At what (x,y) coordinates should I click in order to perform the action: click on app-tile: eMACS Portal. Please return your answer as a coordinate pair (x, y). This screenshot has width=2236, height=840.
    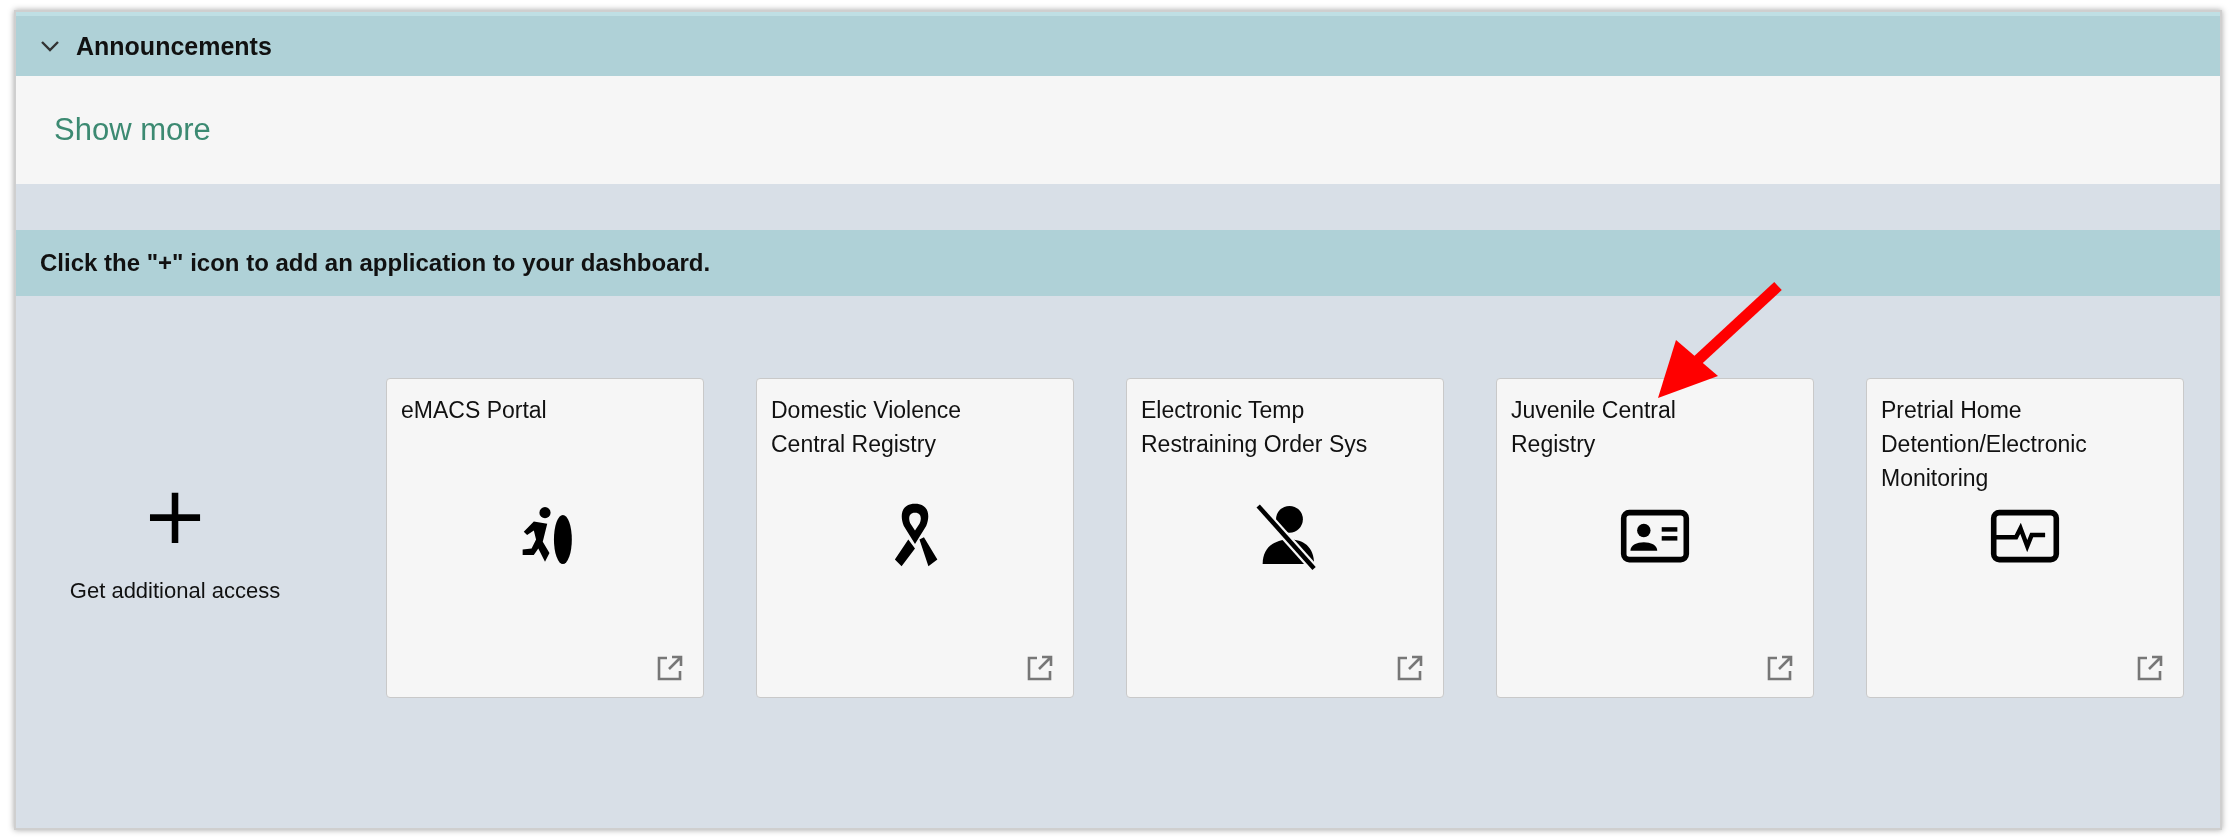
    Looking at the image, I should click on (545, 538).